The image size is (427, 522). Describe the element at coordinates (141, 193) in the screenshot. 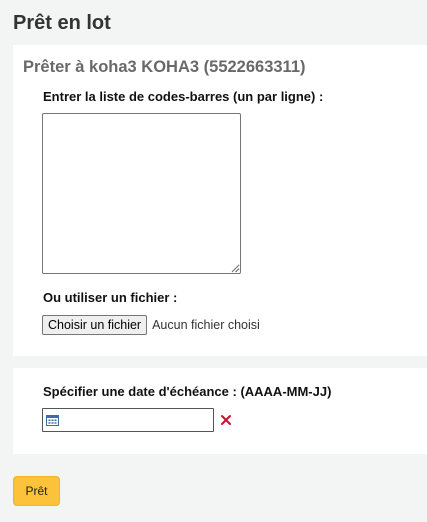

I see `barcodes-textarea` at that location.